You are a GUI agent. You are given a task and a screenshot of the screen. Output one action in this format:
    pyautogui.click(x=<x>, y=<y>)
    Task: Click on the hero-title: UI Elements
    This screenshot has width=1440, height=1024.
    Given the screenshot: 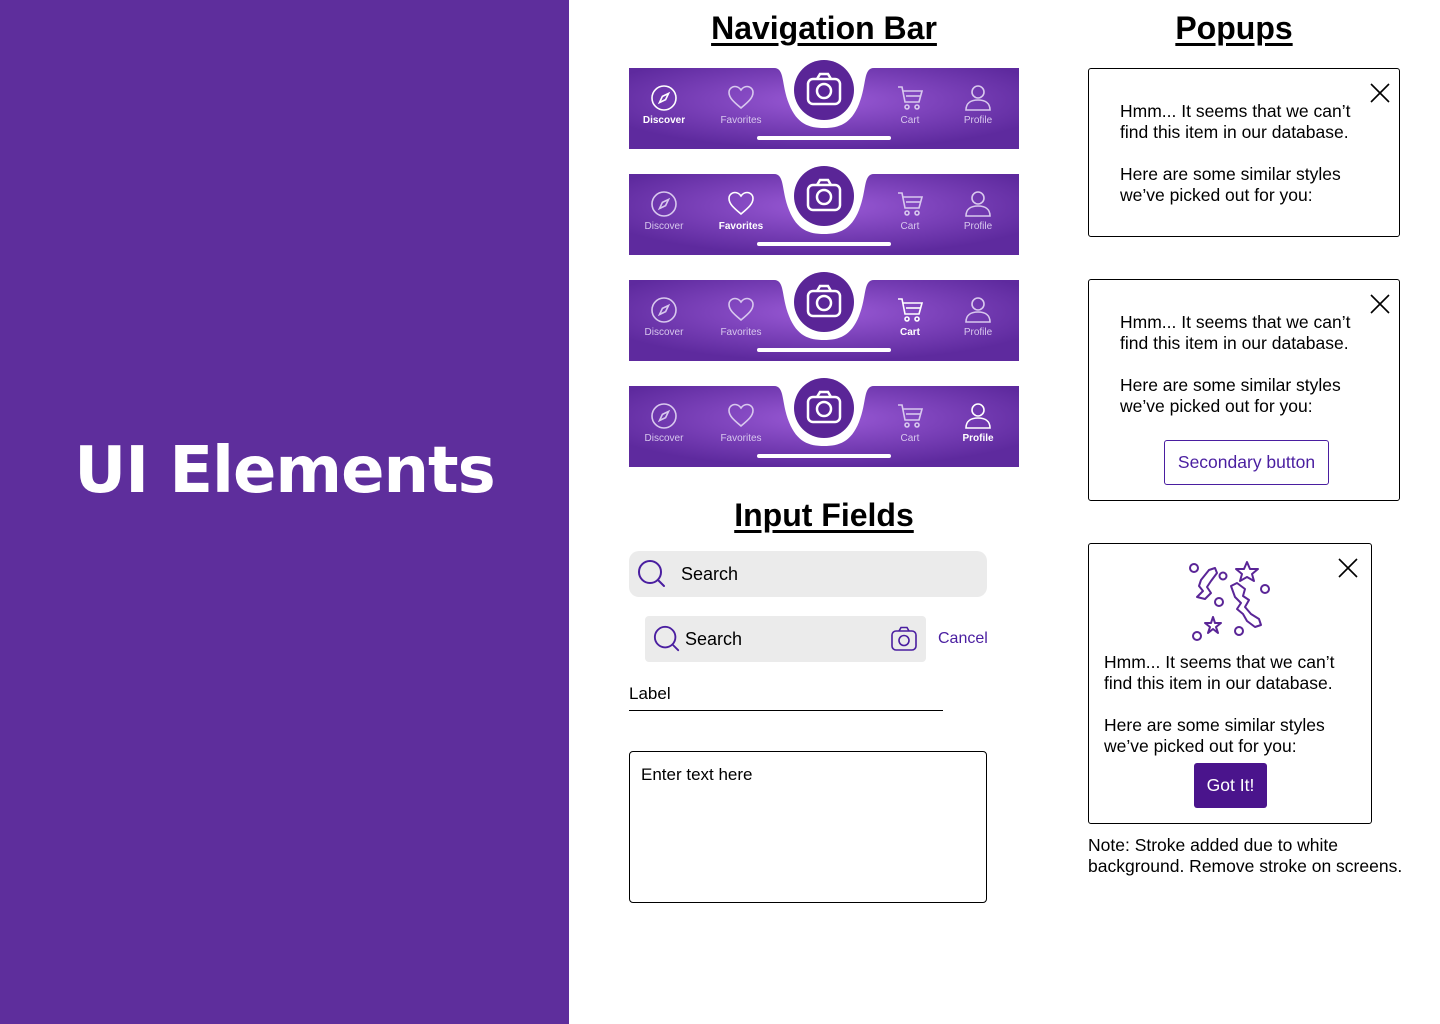 What is the action you would take?
    pyautogui.click(x=284, y=471)
    